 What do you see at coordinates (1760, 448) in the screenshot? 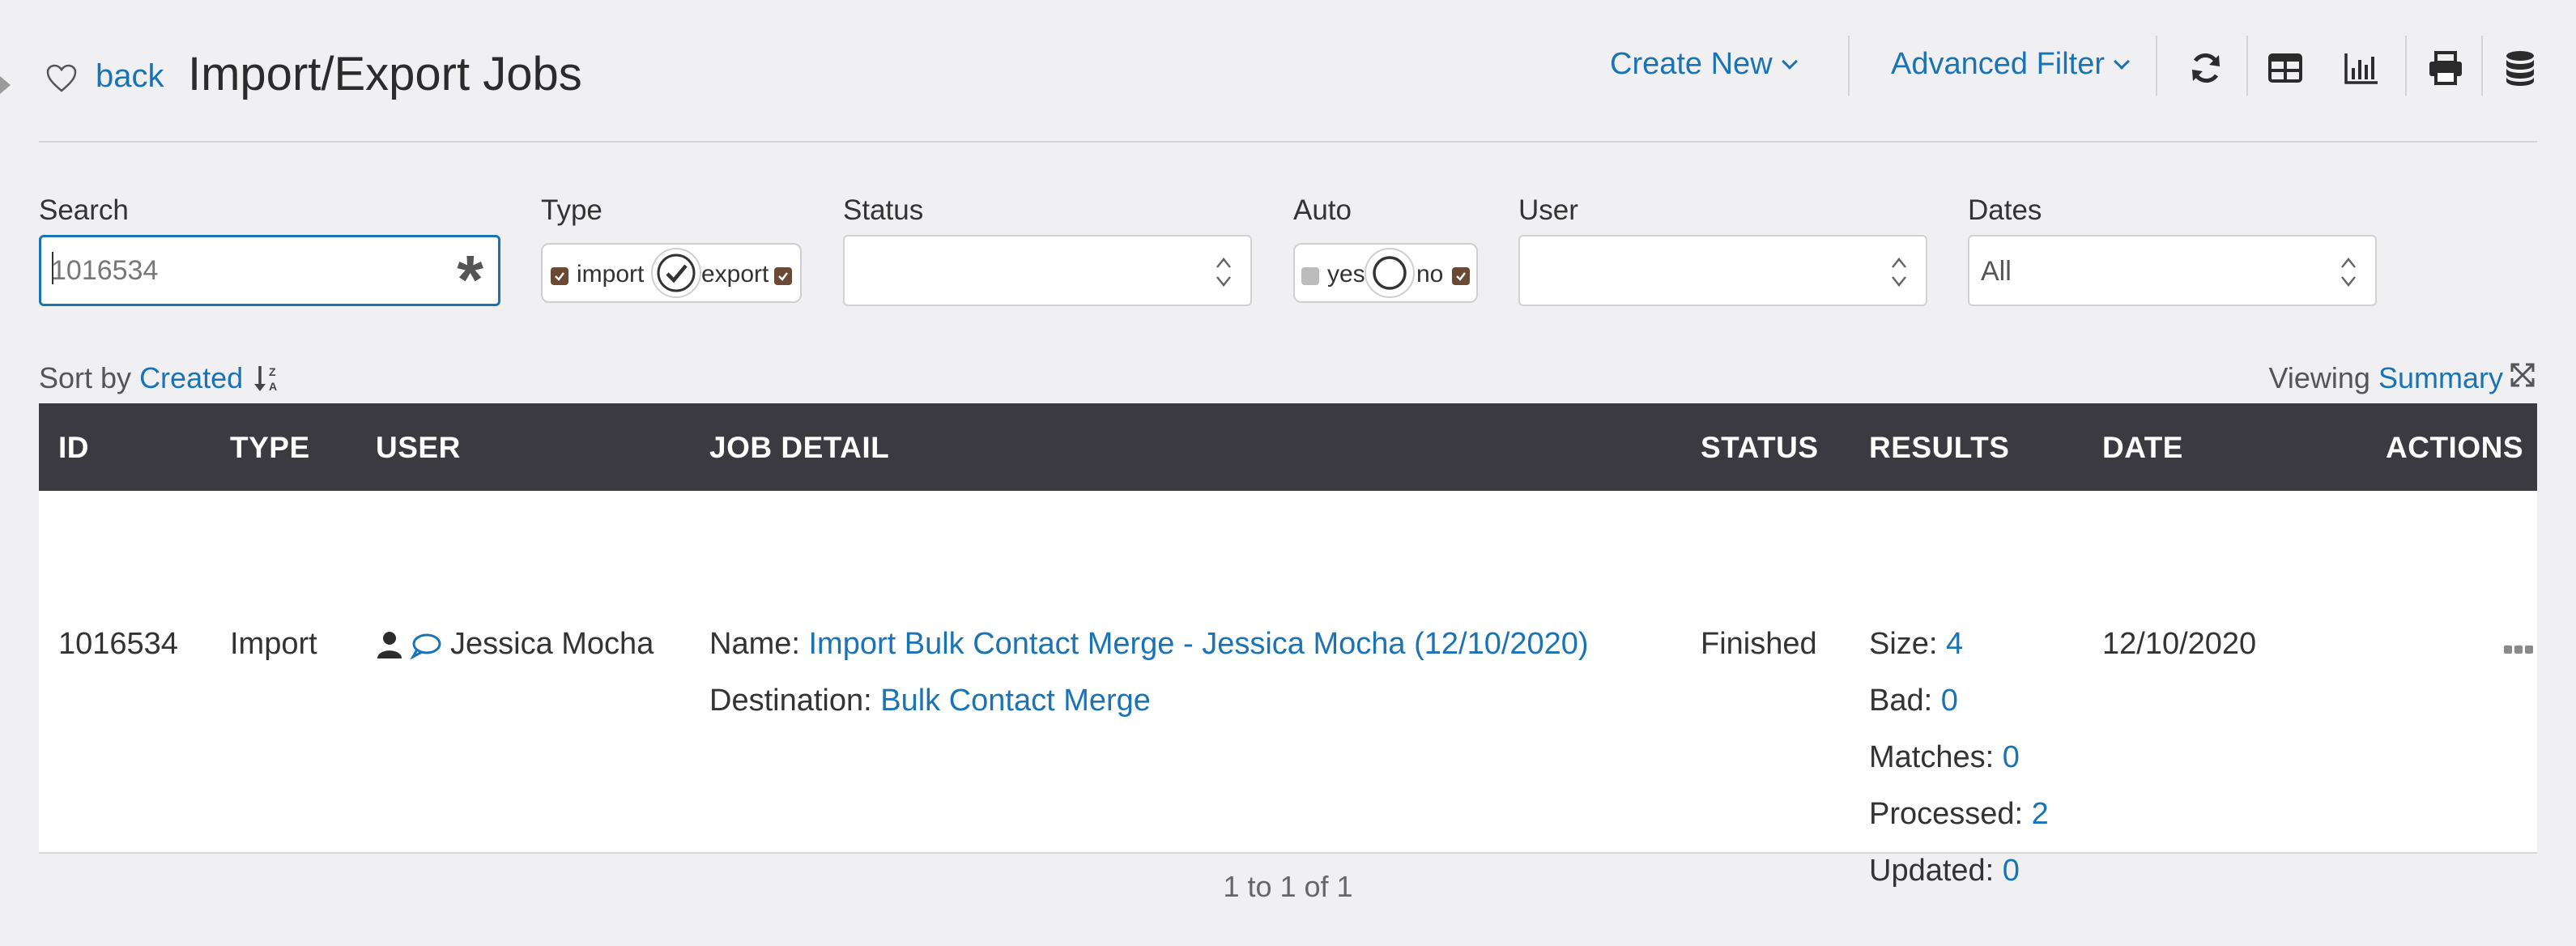
I see `column-header-status: STATUS` at bounding box center [1760, 448].